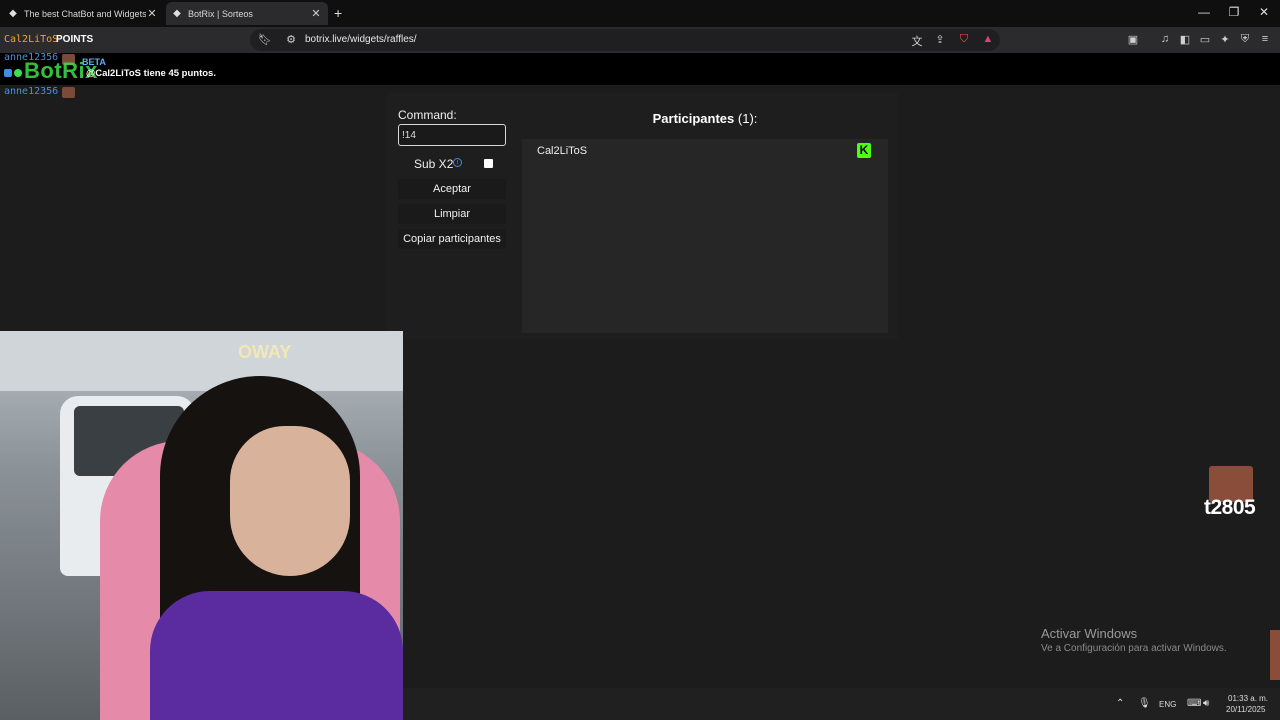 Image resolution: width=1280 pixels, height=720 pixels. Describe the element at coordinates (201, 361) in the screenshot. I see `garage-door` at that location.